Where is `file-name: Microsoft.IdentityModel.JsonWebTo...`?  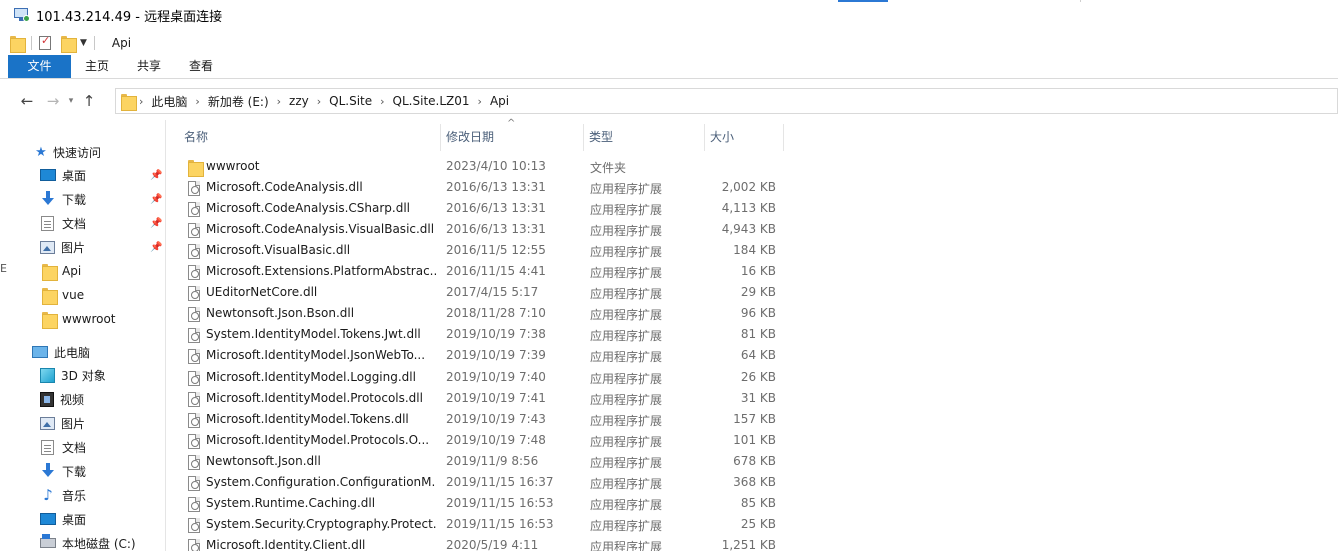
file-name: Microsoft.IdentityModel.JsonWebTo... is located at coordinates (316, 355).